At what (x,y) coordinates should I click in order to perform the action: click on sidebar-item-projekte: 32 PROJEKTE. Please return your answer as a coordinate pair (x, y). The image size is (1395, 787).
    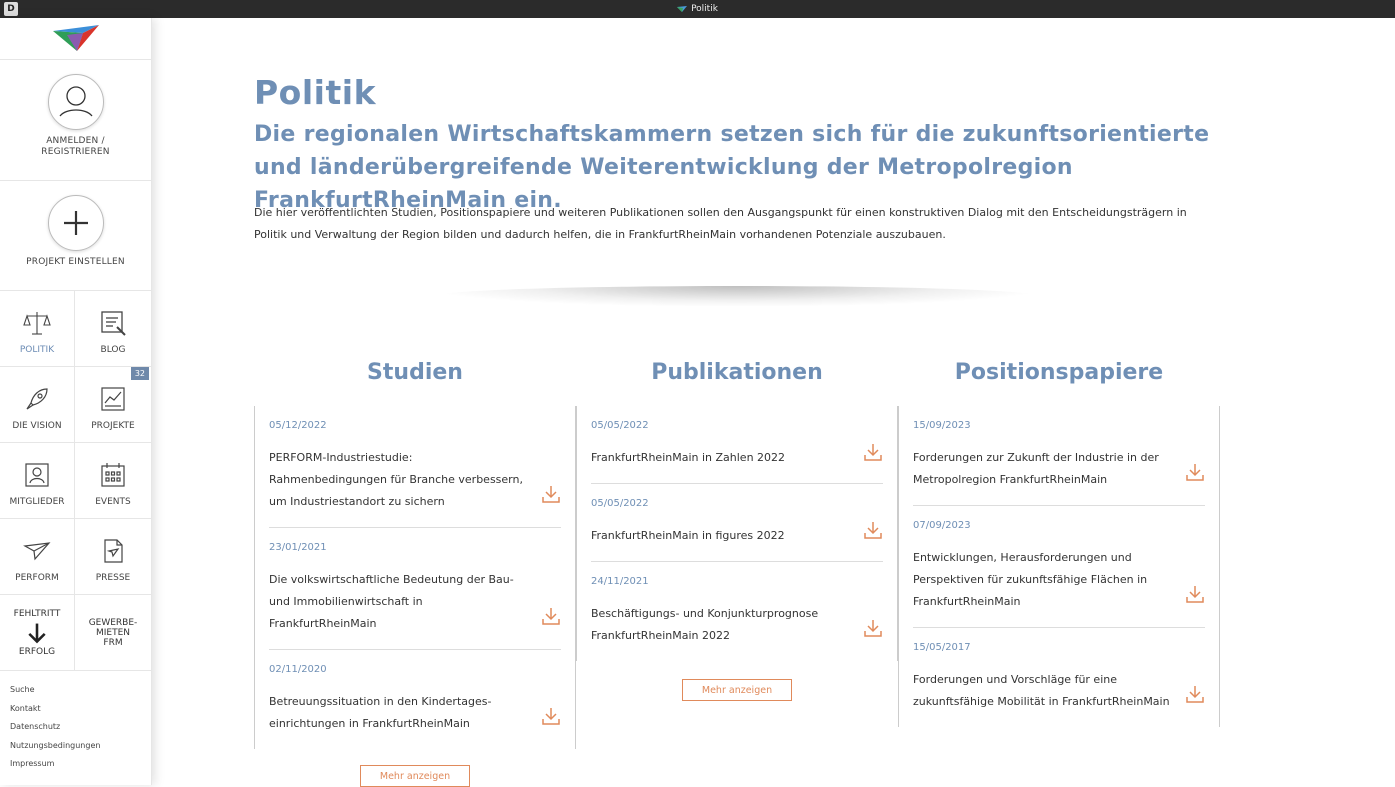
    Looking at the image, I should click on (113, 405).